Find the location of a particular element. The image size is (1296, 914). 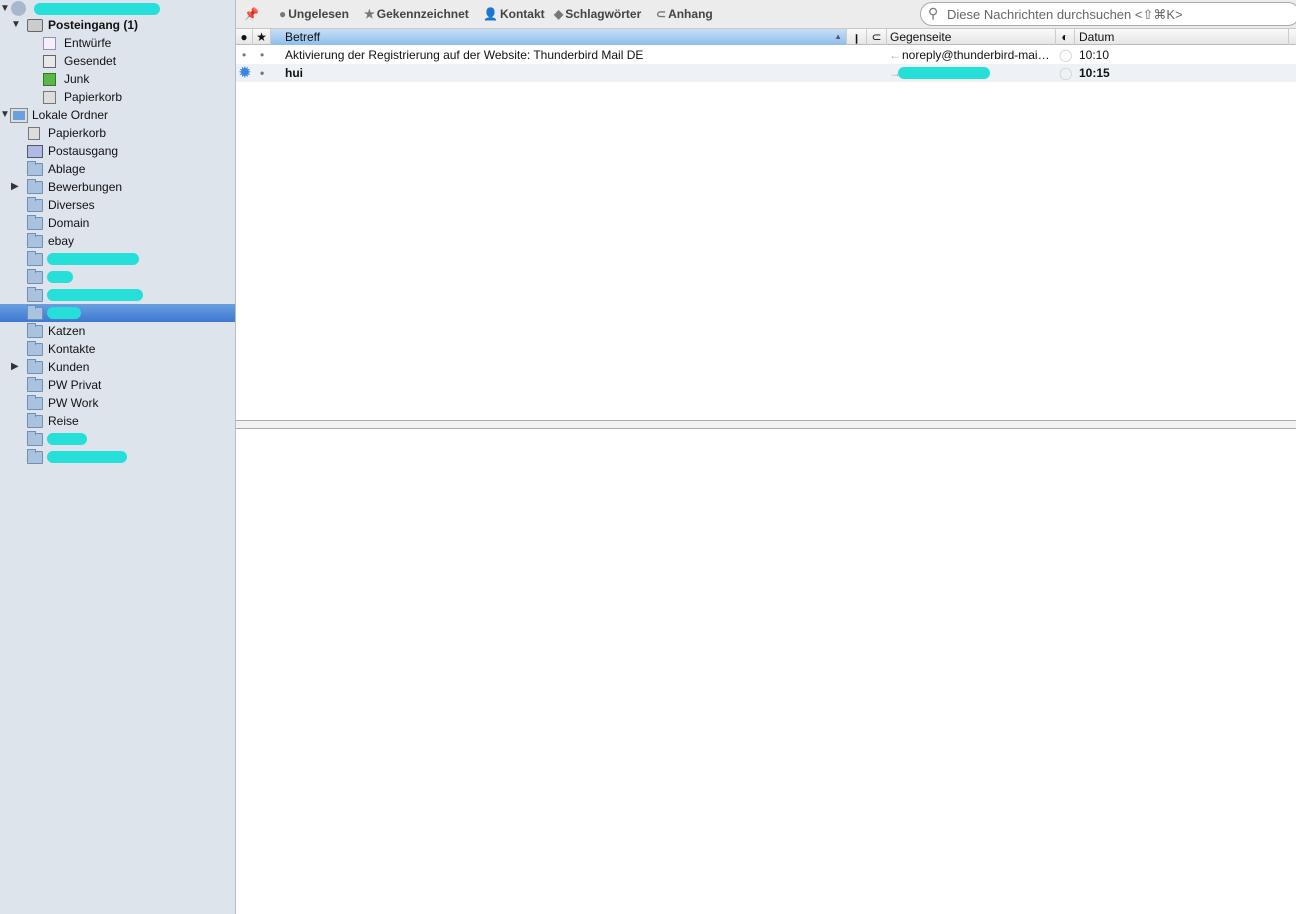

folder-2: Junk is located at coordinates (117, 79).